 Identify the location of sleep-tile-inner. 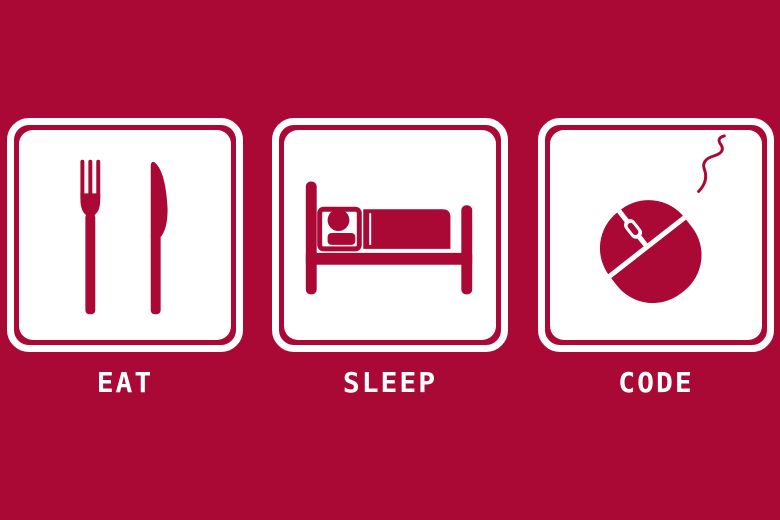
(390, 235).